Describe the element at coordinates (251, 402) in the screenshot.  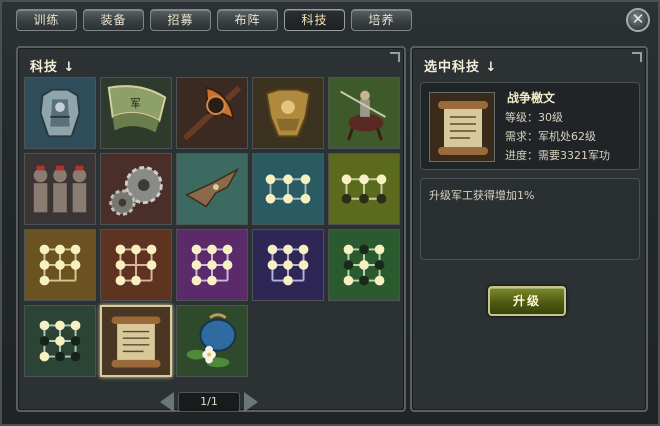
I see `next-page-icon` at that location.